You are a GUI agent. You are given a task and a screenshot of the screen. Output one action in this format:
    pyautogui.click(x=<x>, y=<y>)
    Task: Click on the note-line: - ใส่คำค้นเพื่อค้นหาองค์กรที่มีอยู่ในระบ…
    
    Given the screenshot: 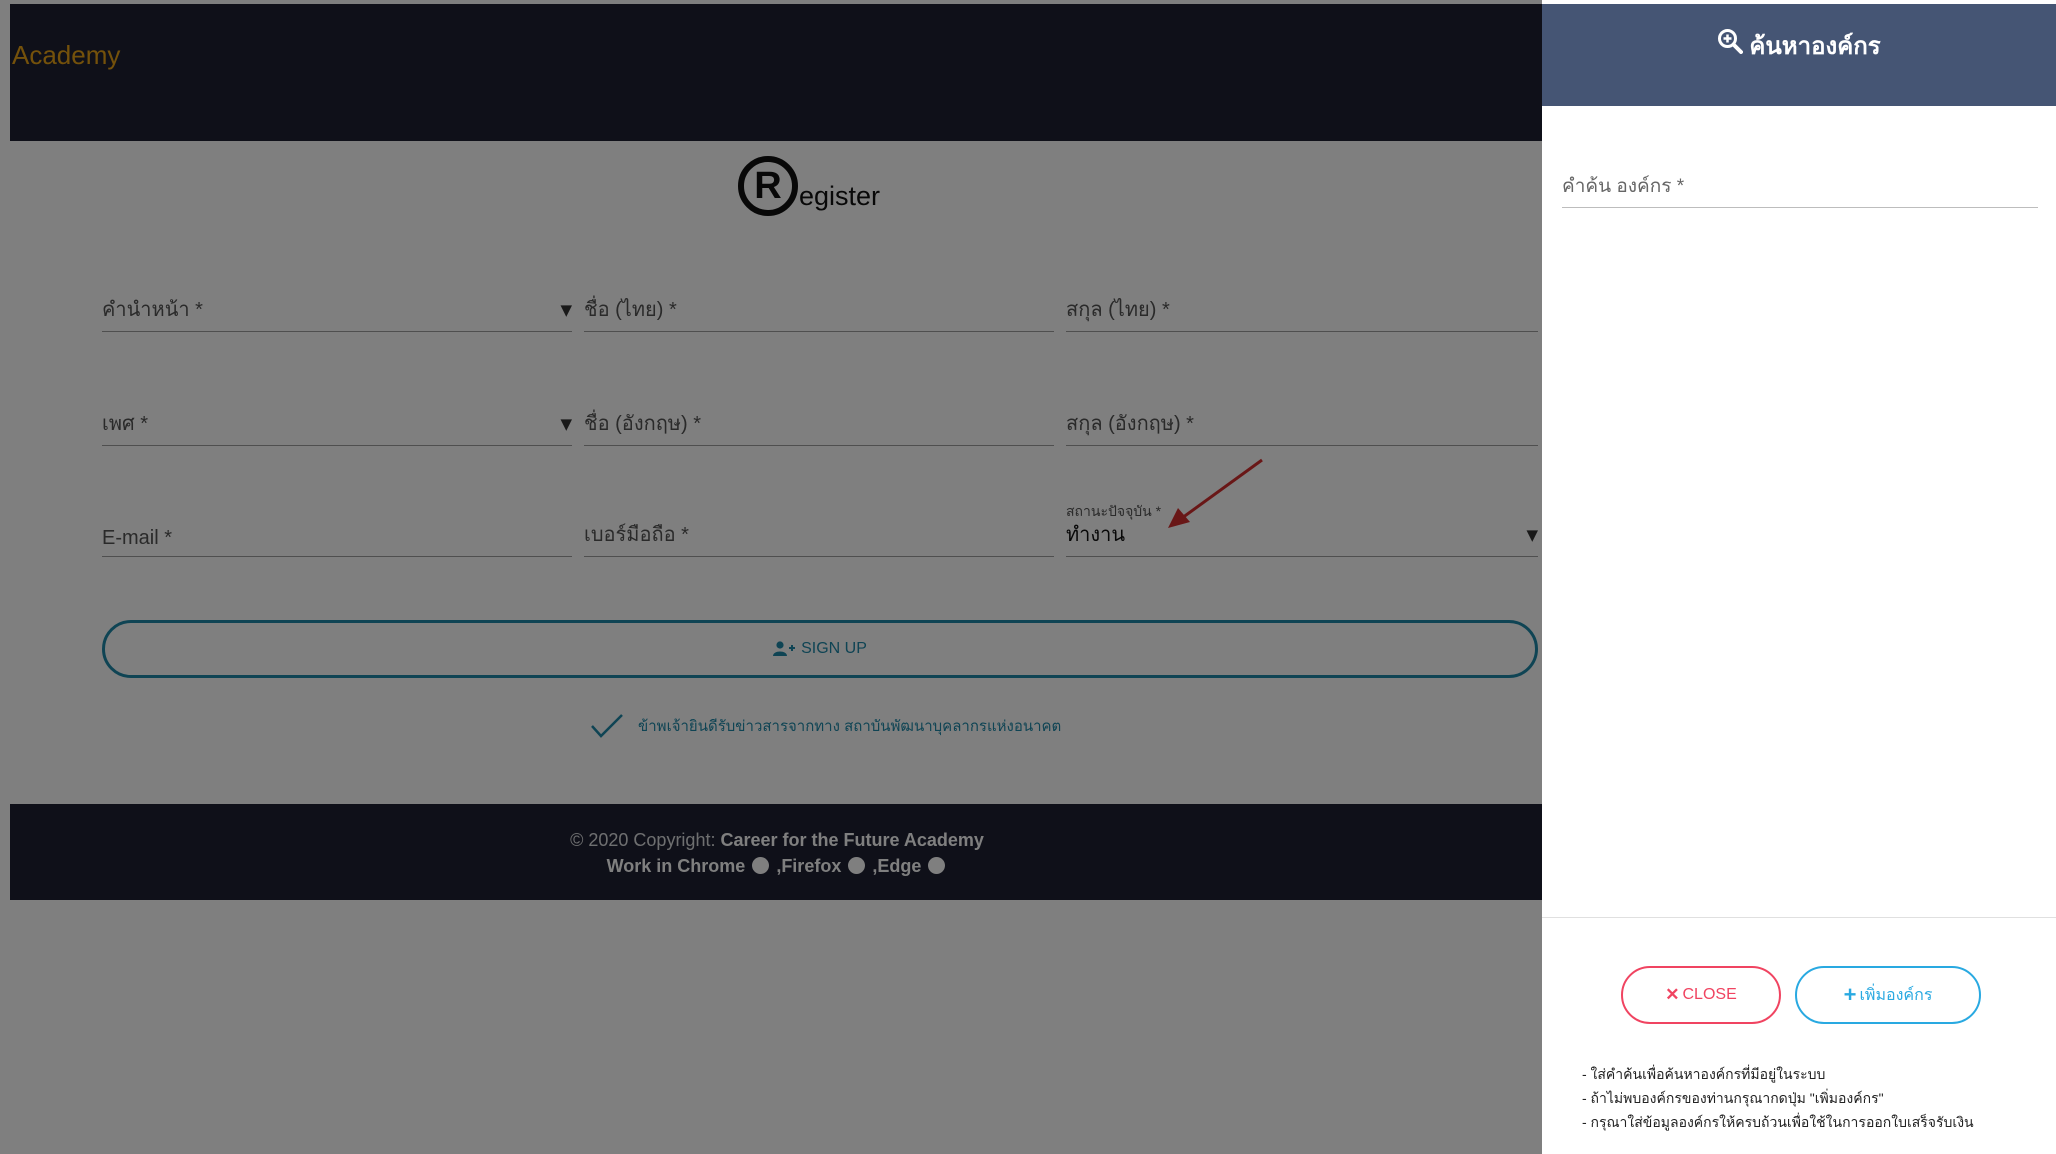 What is the action you would take?
    pyautogui.click(x=1704, y=1074)
    